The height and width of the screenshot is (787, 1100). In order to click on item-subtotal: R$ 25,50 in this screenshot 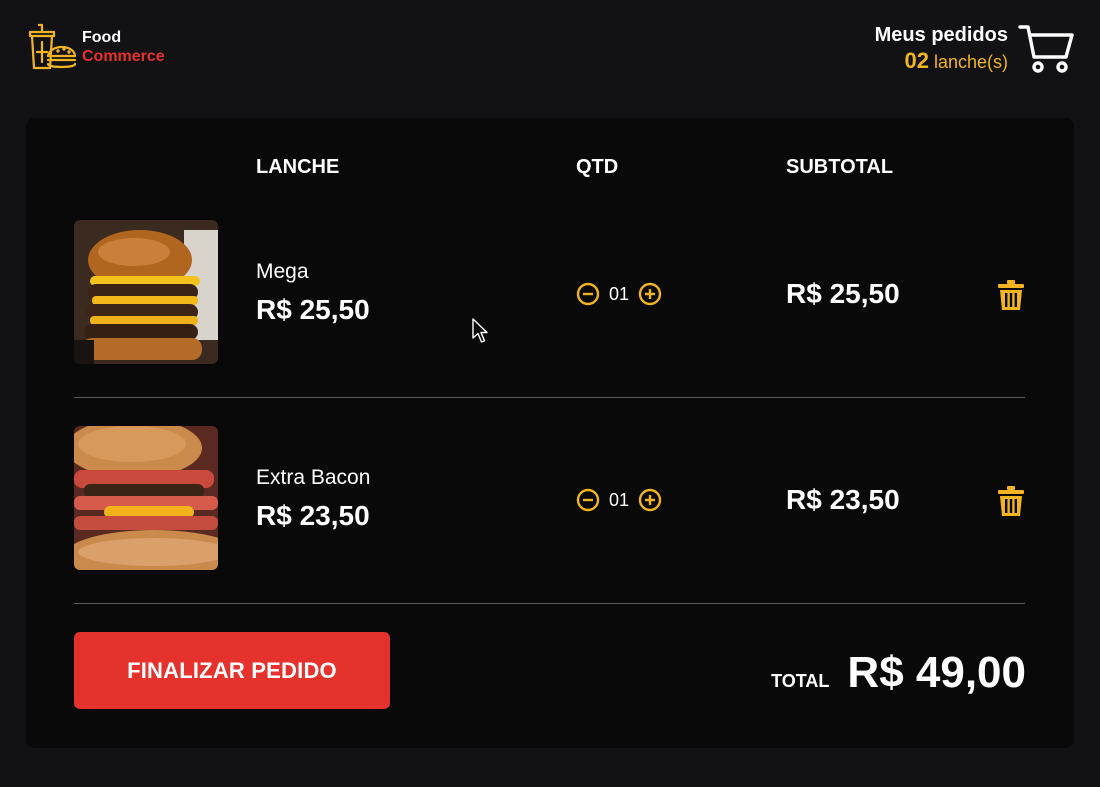, I will do `click(843, 293)`.